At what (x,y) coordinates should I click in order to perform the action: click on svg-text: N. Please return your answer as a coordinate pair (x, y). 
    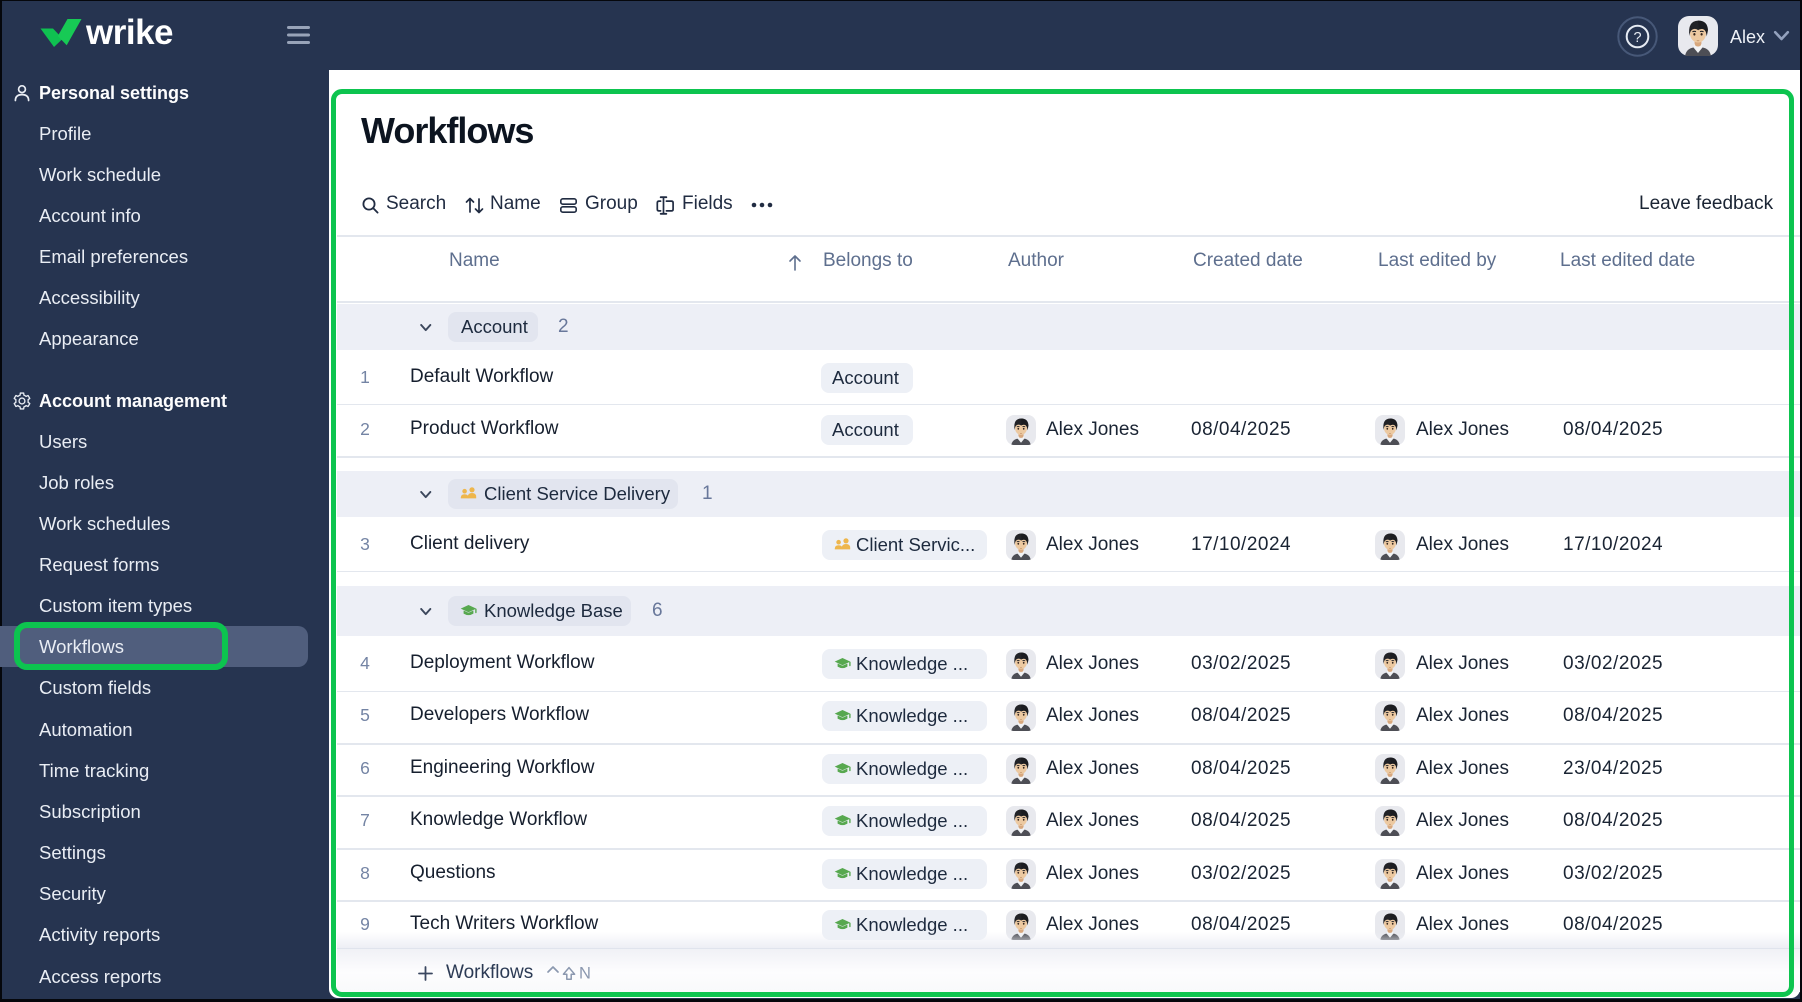
    Looking at the image, I should click on (585, 974).